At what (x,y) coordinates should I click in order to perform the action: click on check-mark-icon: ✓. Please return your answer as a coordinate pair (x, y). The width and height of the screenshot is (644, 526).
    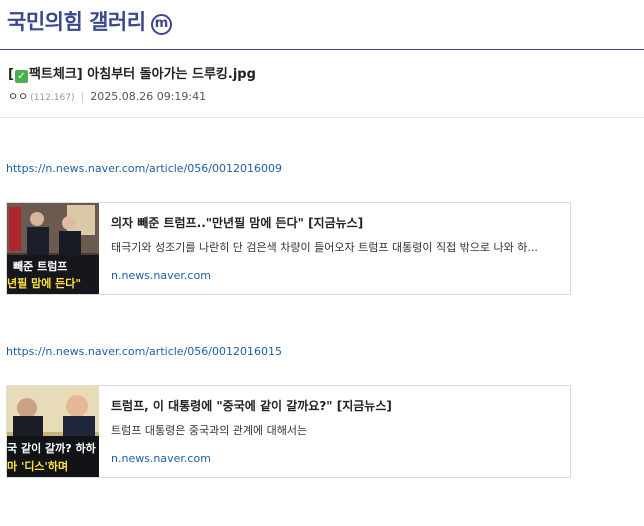
    Looking at the image, I should click on (21, 76).